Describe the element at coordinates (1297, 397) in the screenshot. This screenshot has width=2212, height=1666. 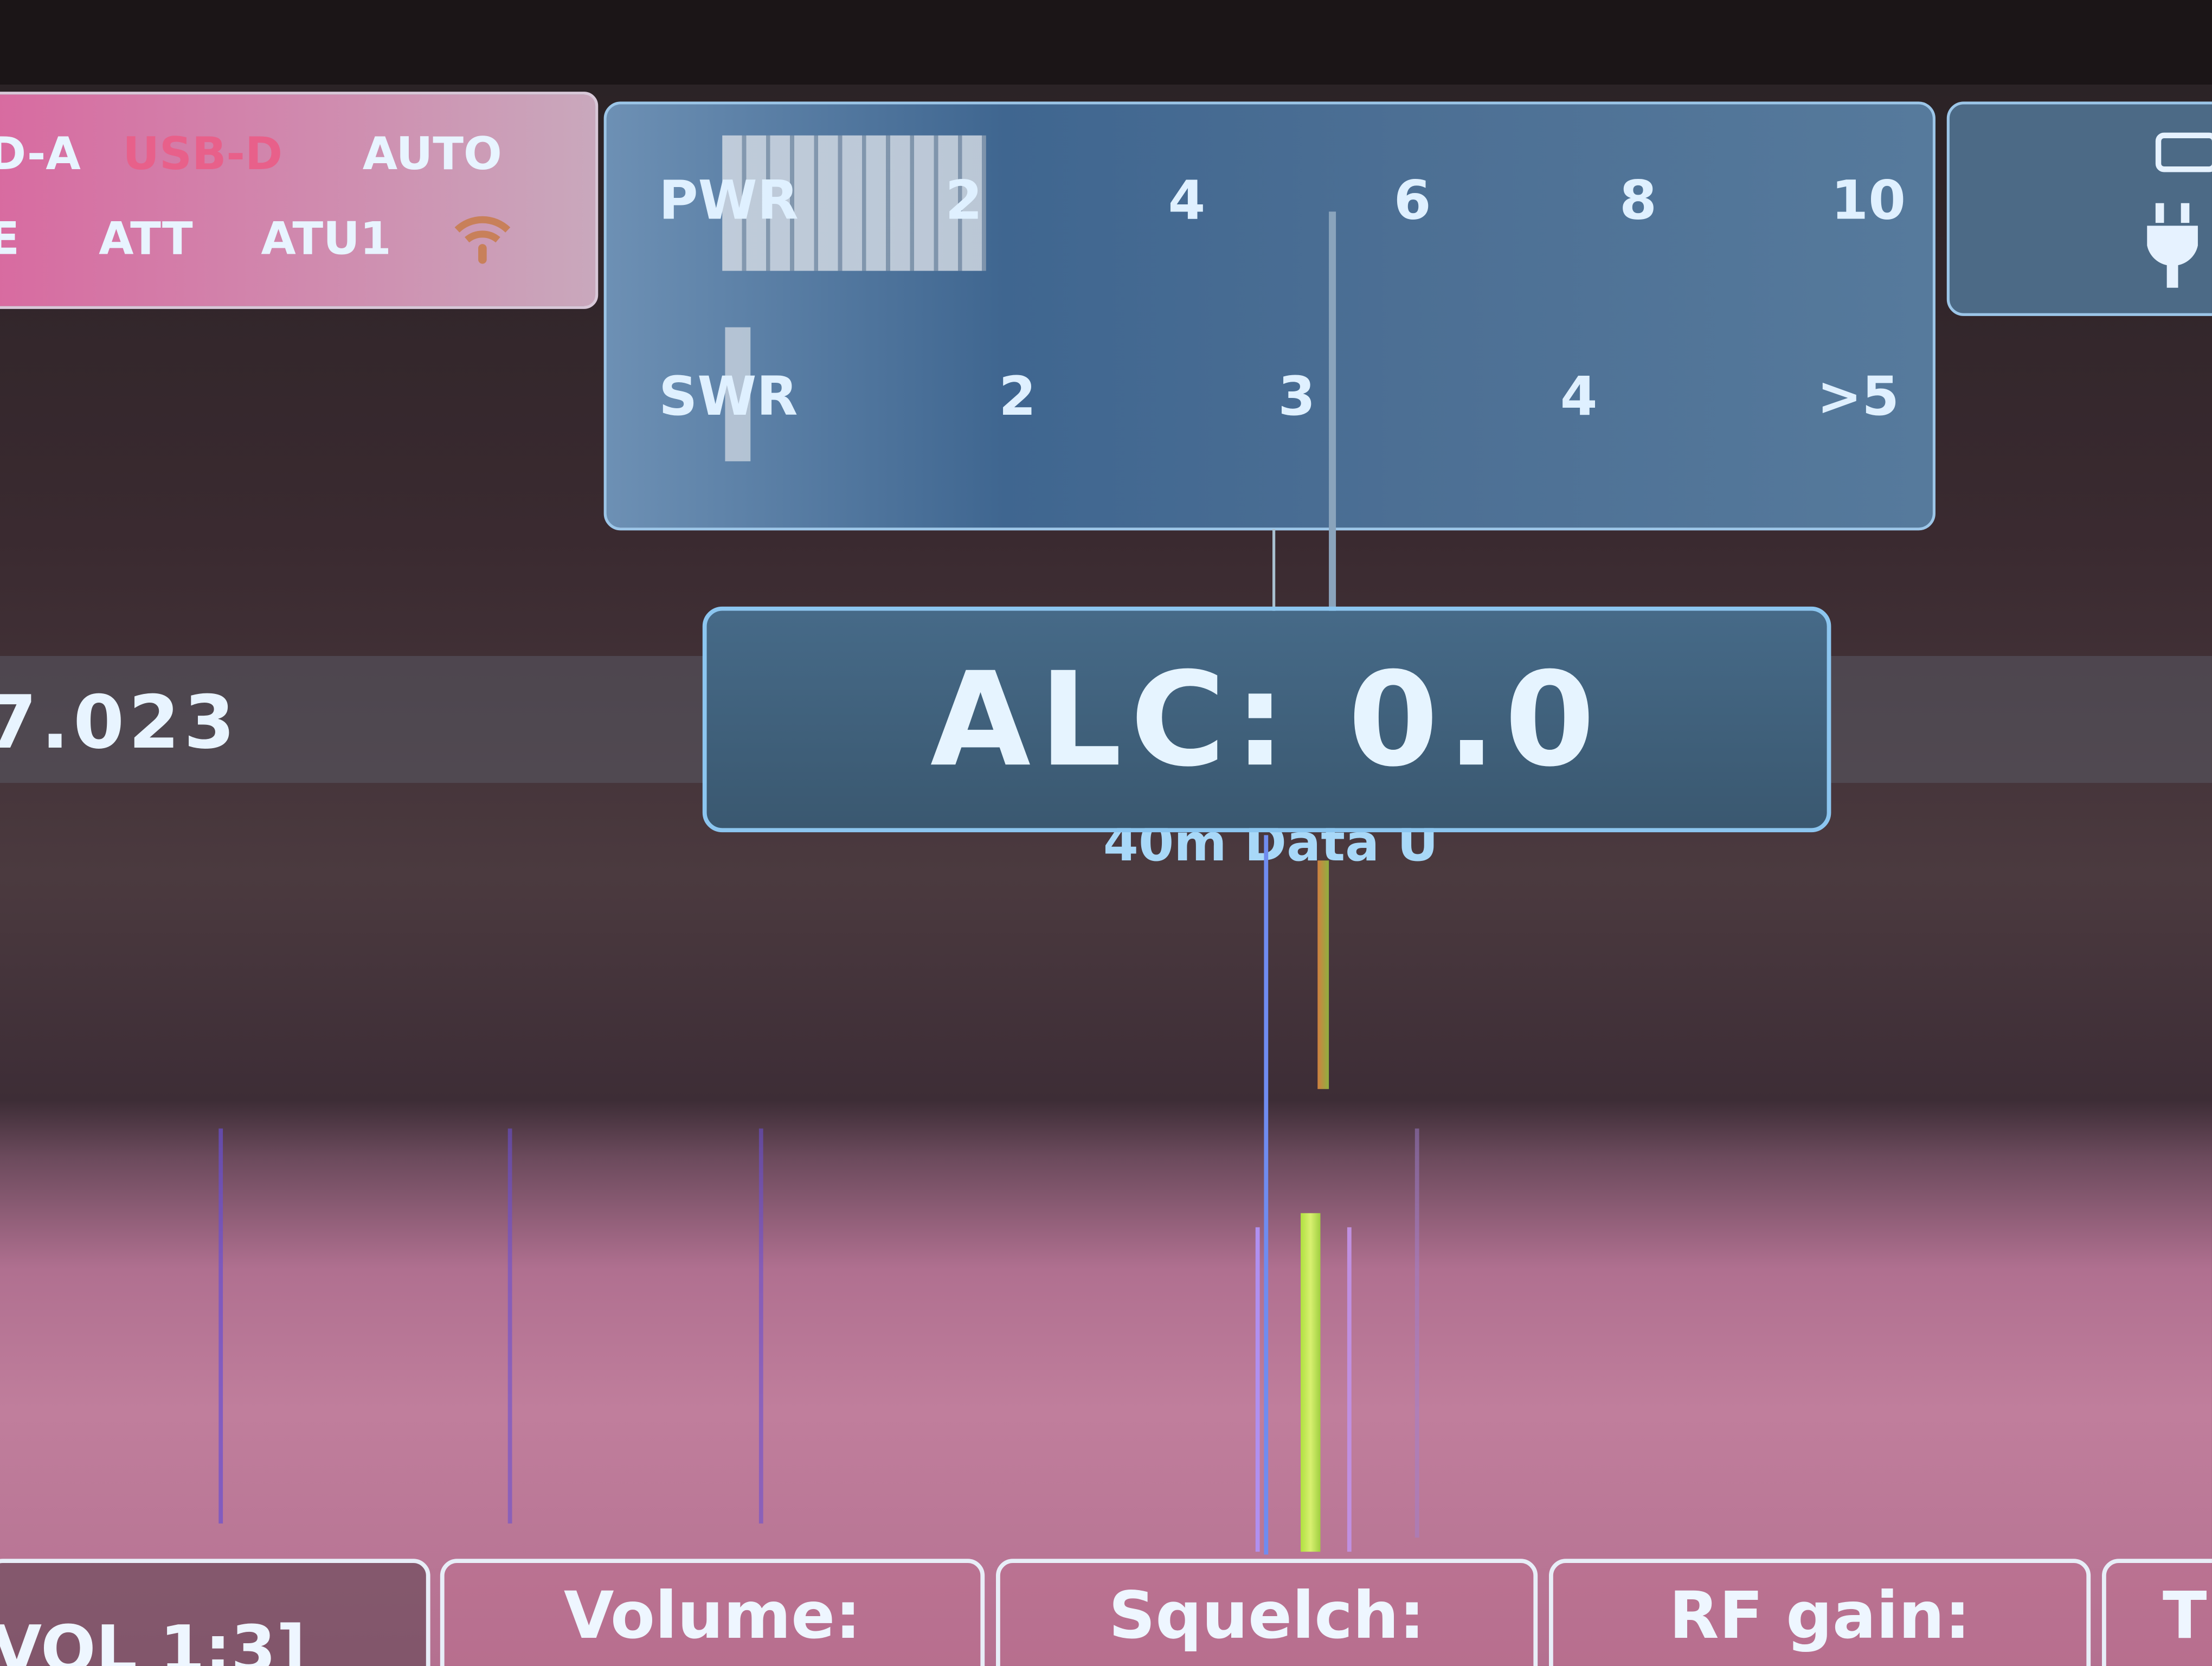
I see `swr-tick: 3` at that location.